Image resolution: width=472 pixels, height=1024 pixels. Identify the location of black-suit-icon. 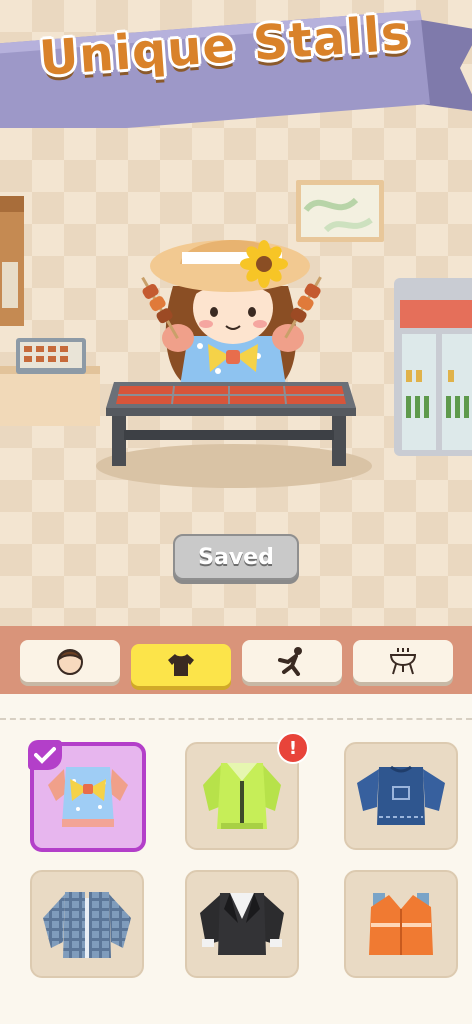
(242, 924).